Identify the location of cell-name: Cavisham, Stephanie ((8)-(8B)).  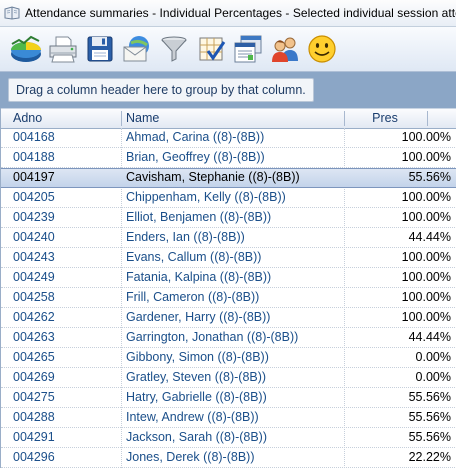
(213, 177).